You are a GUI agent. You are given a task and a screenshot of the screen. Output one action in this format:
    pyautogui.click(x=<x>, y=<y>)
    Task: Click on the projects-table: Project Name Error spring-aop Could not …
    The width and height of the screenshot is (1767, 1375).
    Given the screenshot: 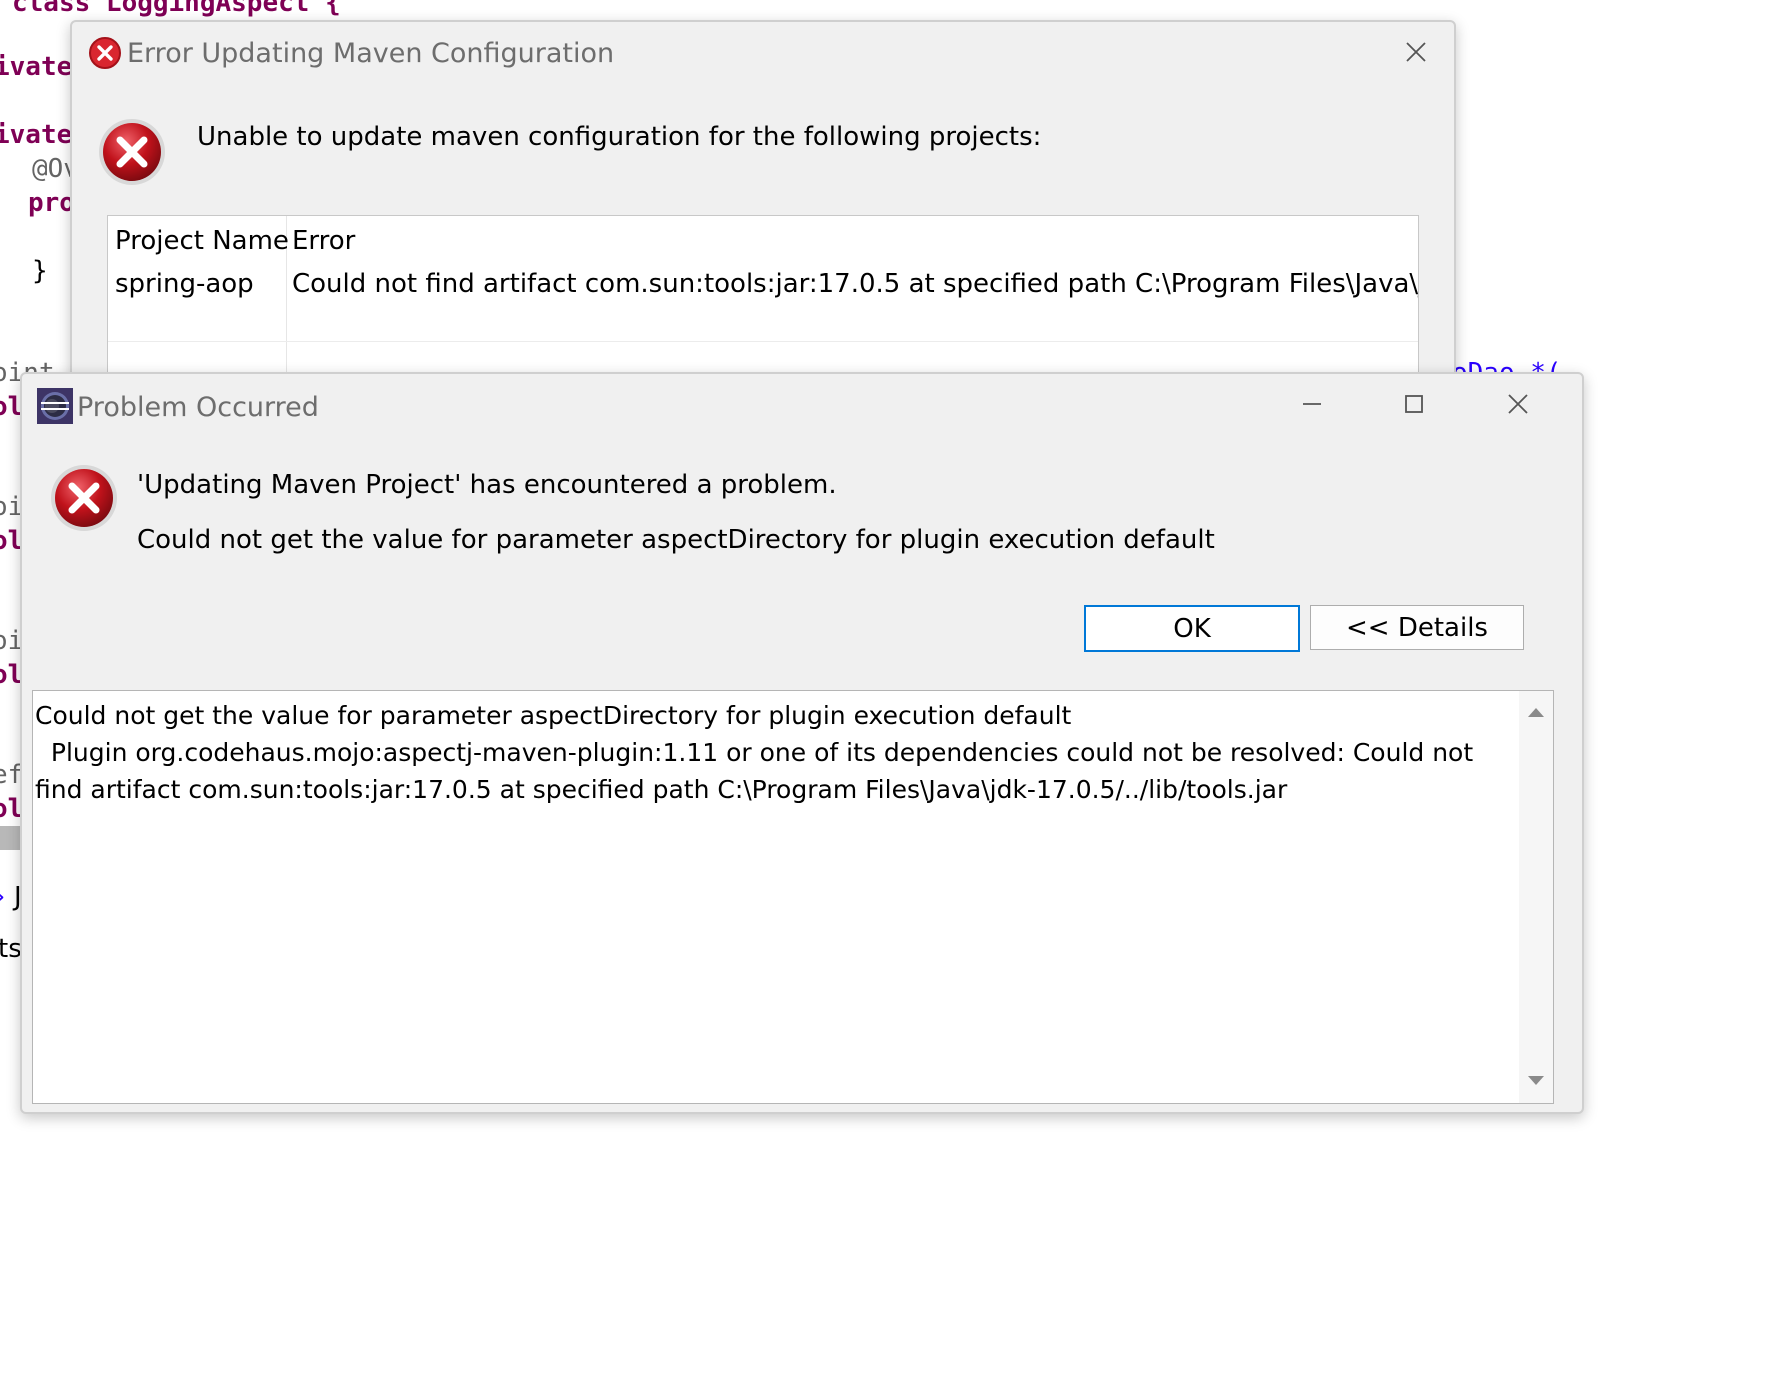 What is the action you would take?
    pyautogui.click(x=763, y=301)
    